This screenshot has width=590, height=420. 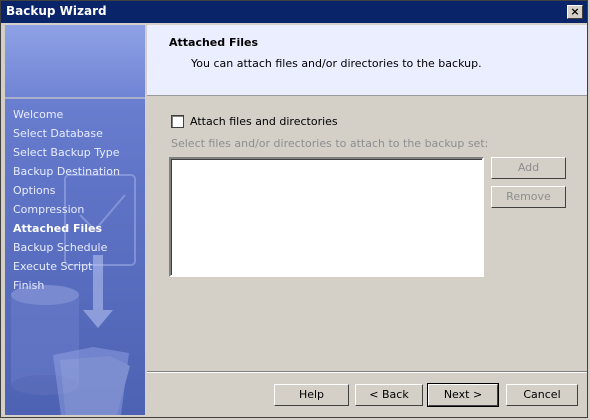 I want to click on title-bar: Backup Wizard ×, so click(x=294, y=12).